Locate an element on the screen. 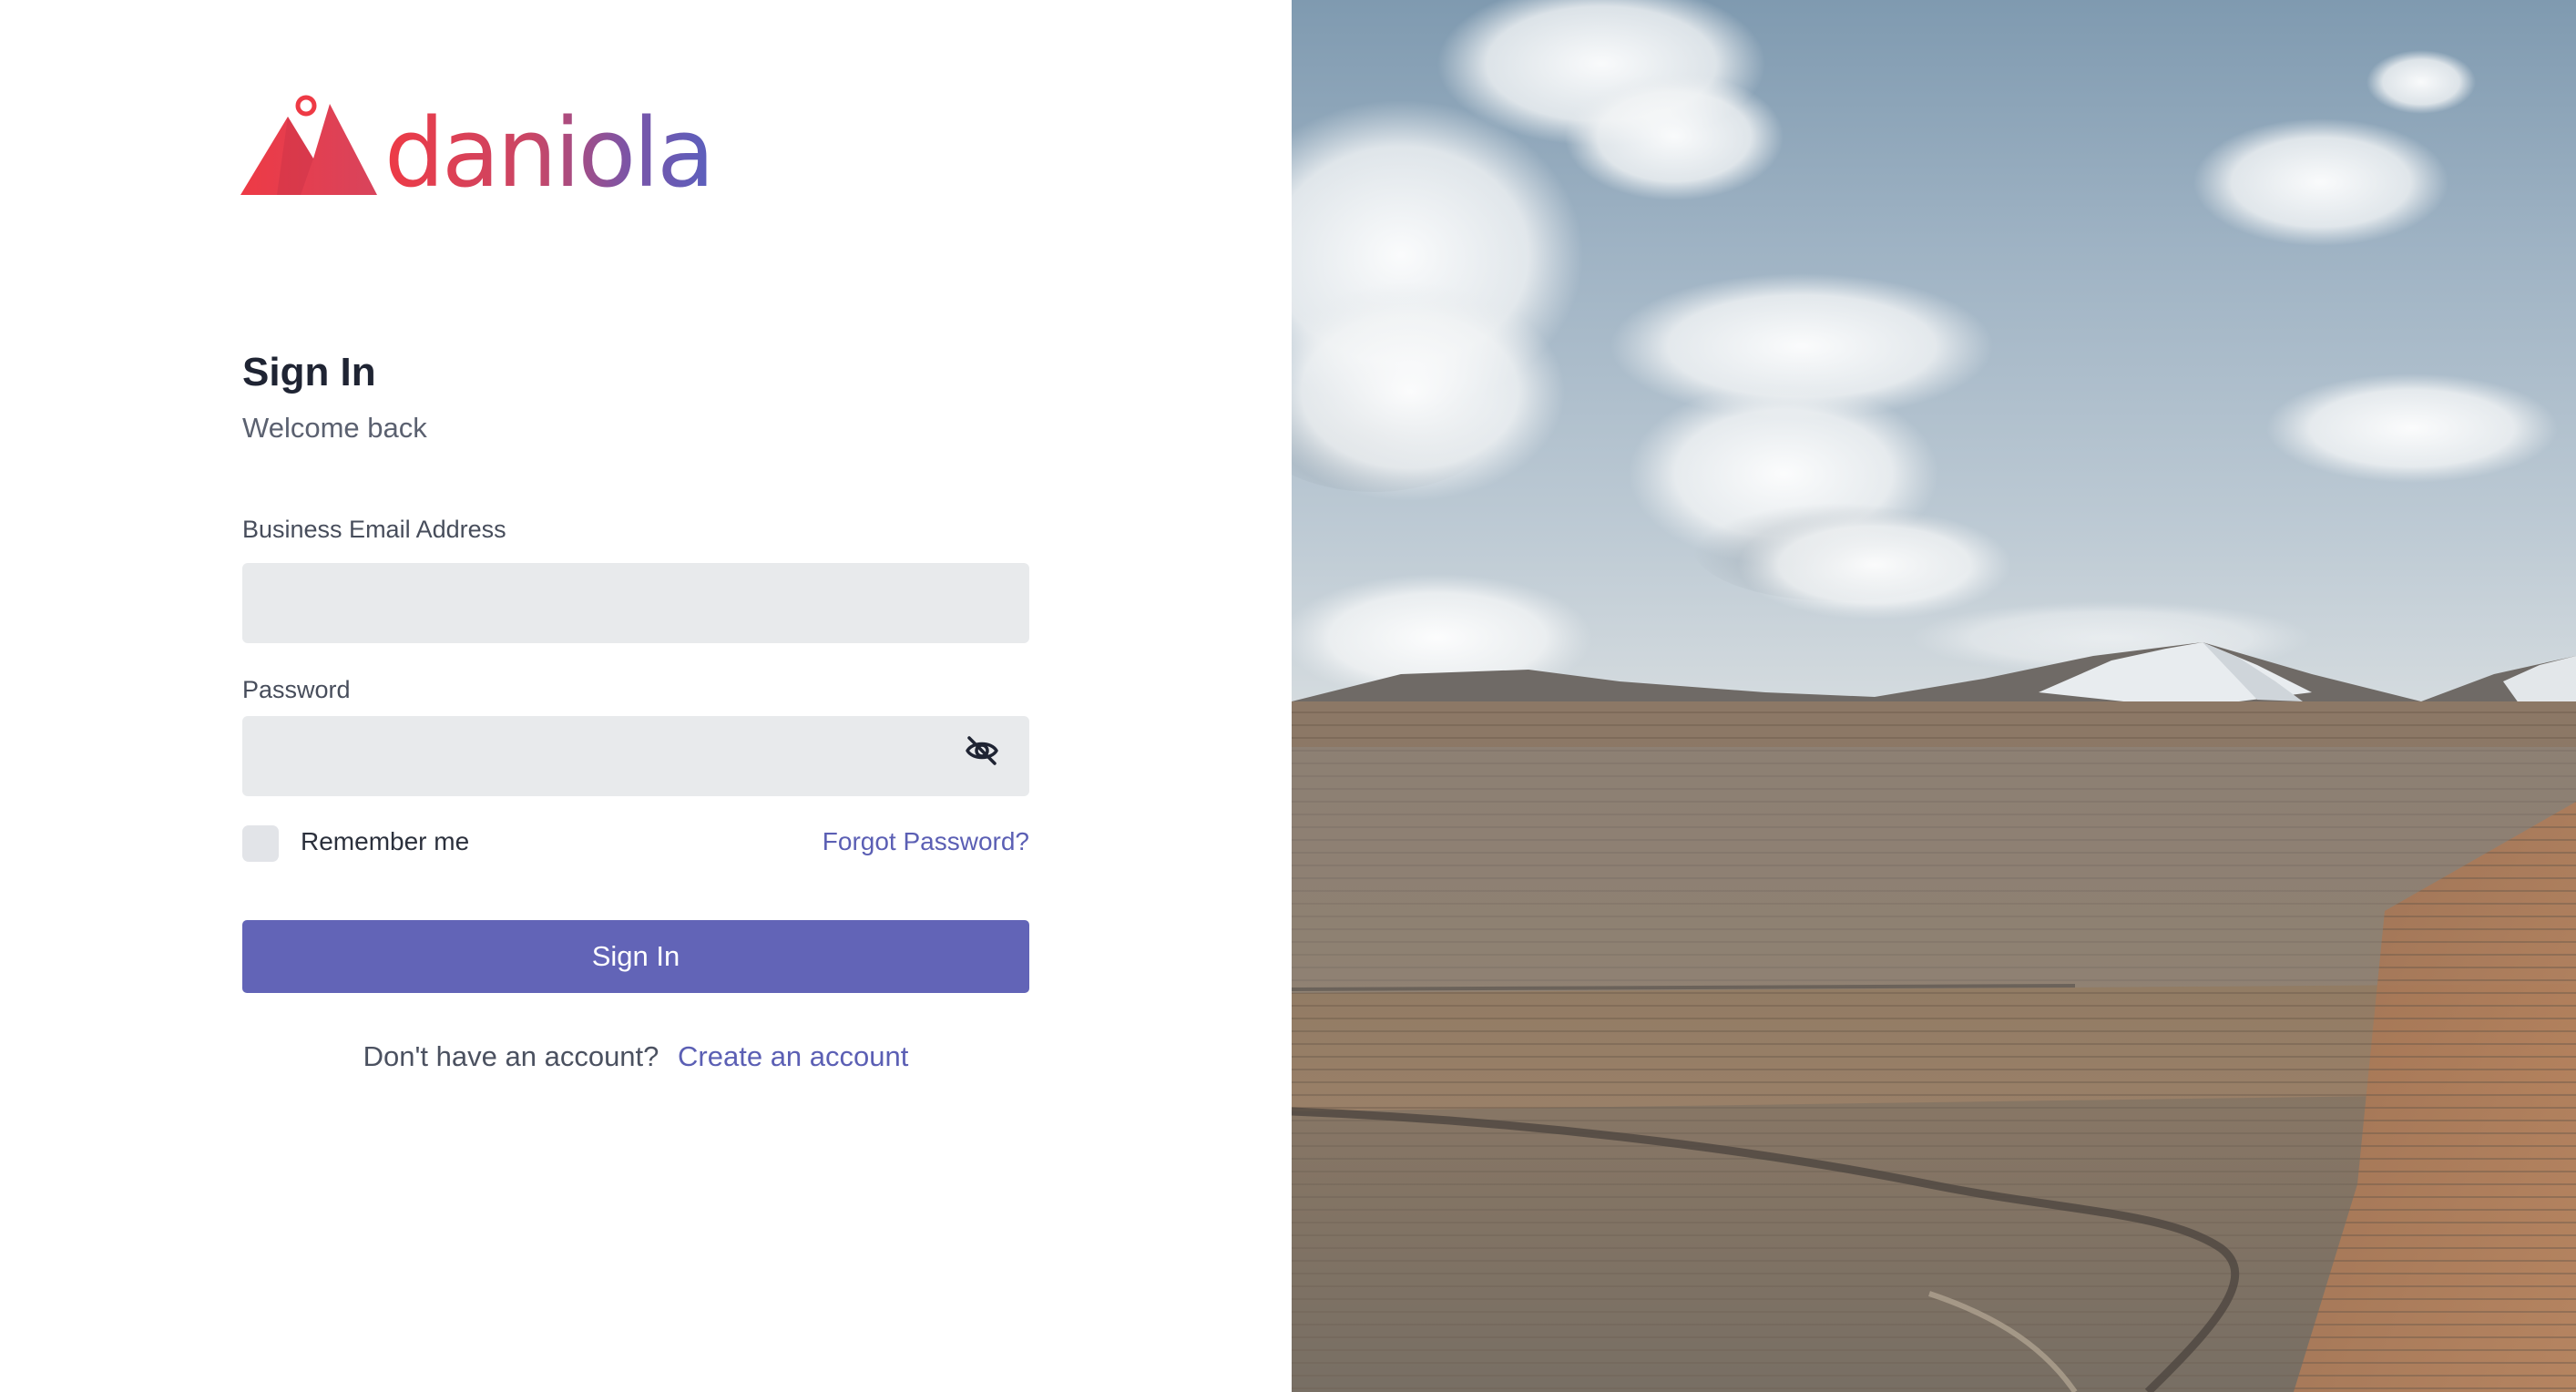 The height and width of the screenshot is (1392, 2576). brand-name: daniola is located at coordinates (550, 153).